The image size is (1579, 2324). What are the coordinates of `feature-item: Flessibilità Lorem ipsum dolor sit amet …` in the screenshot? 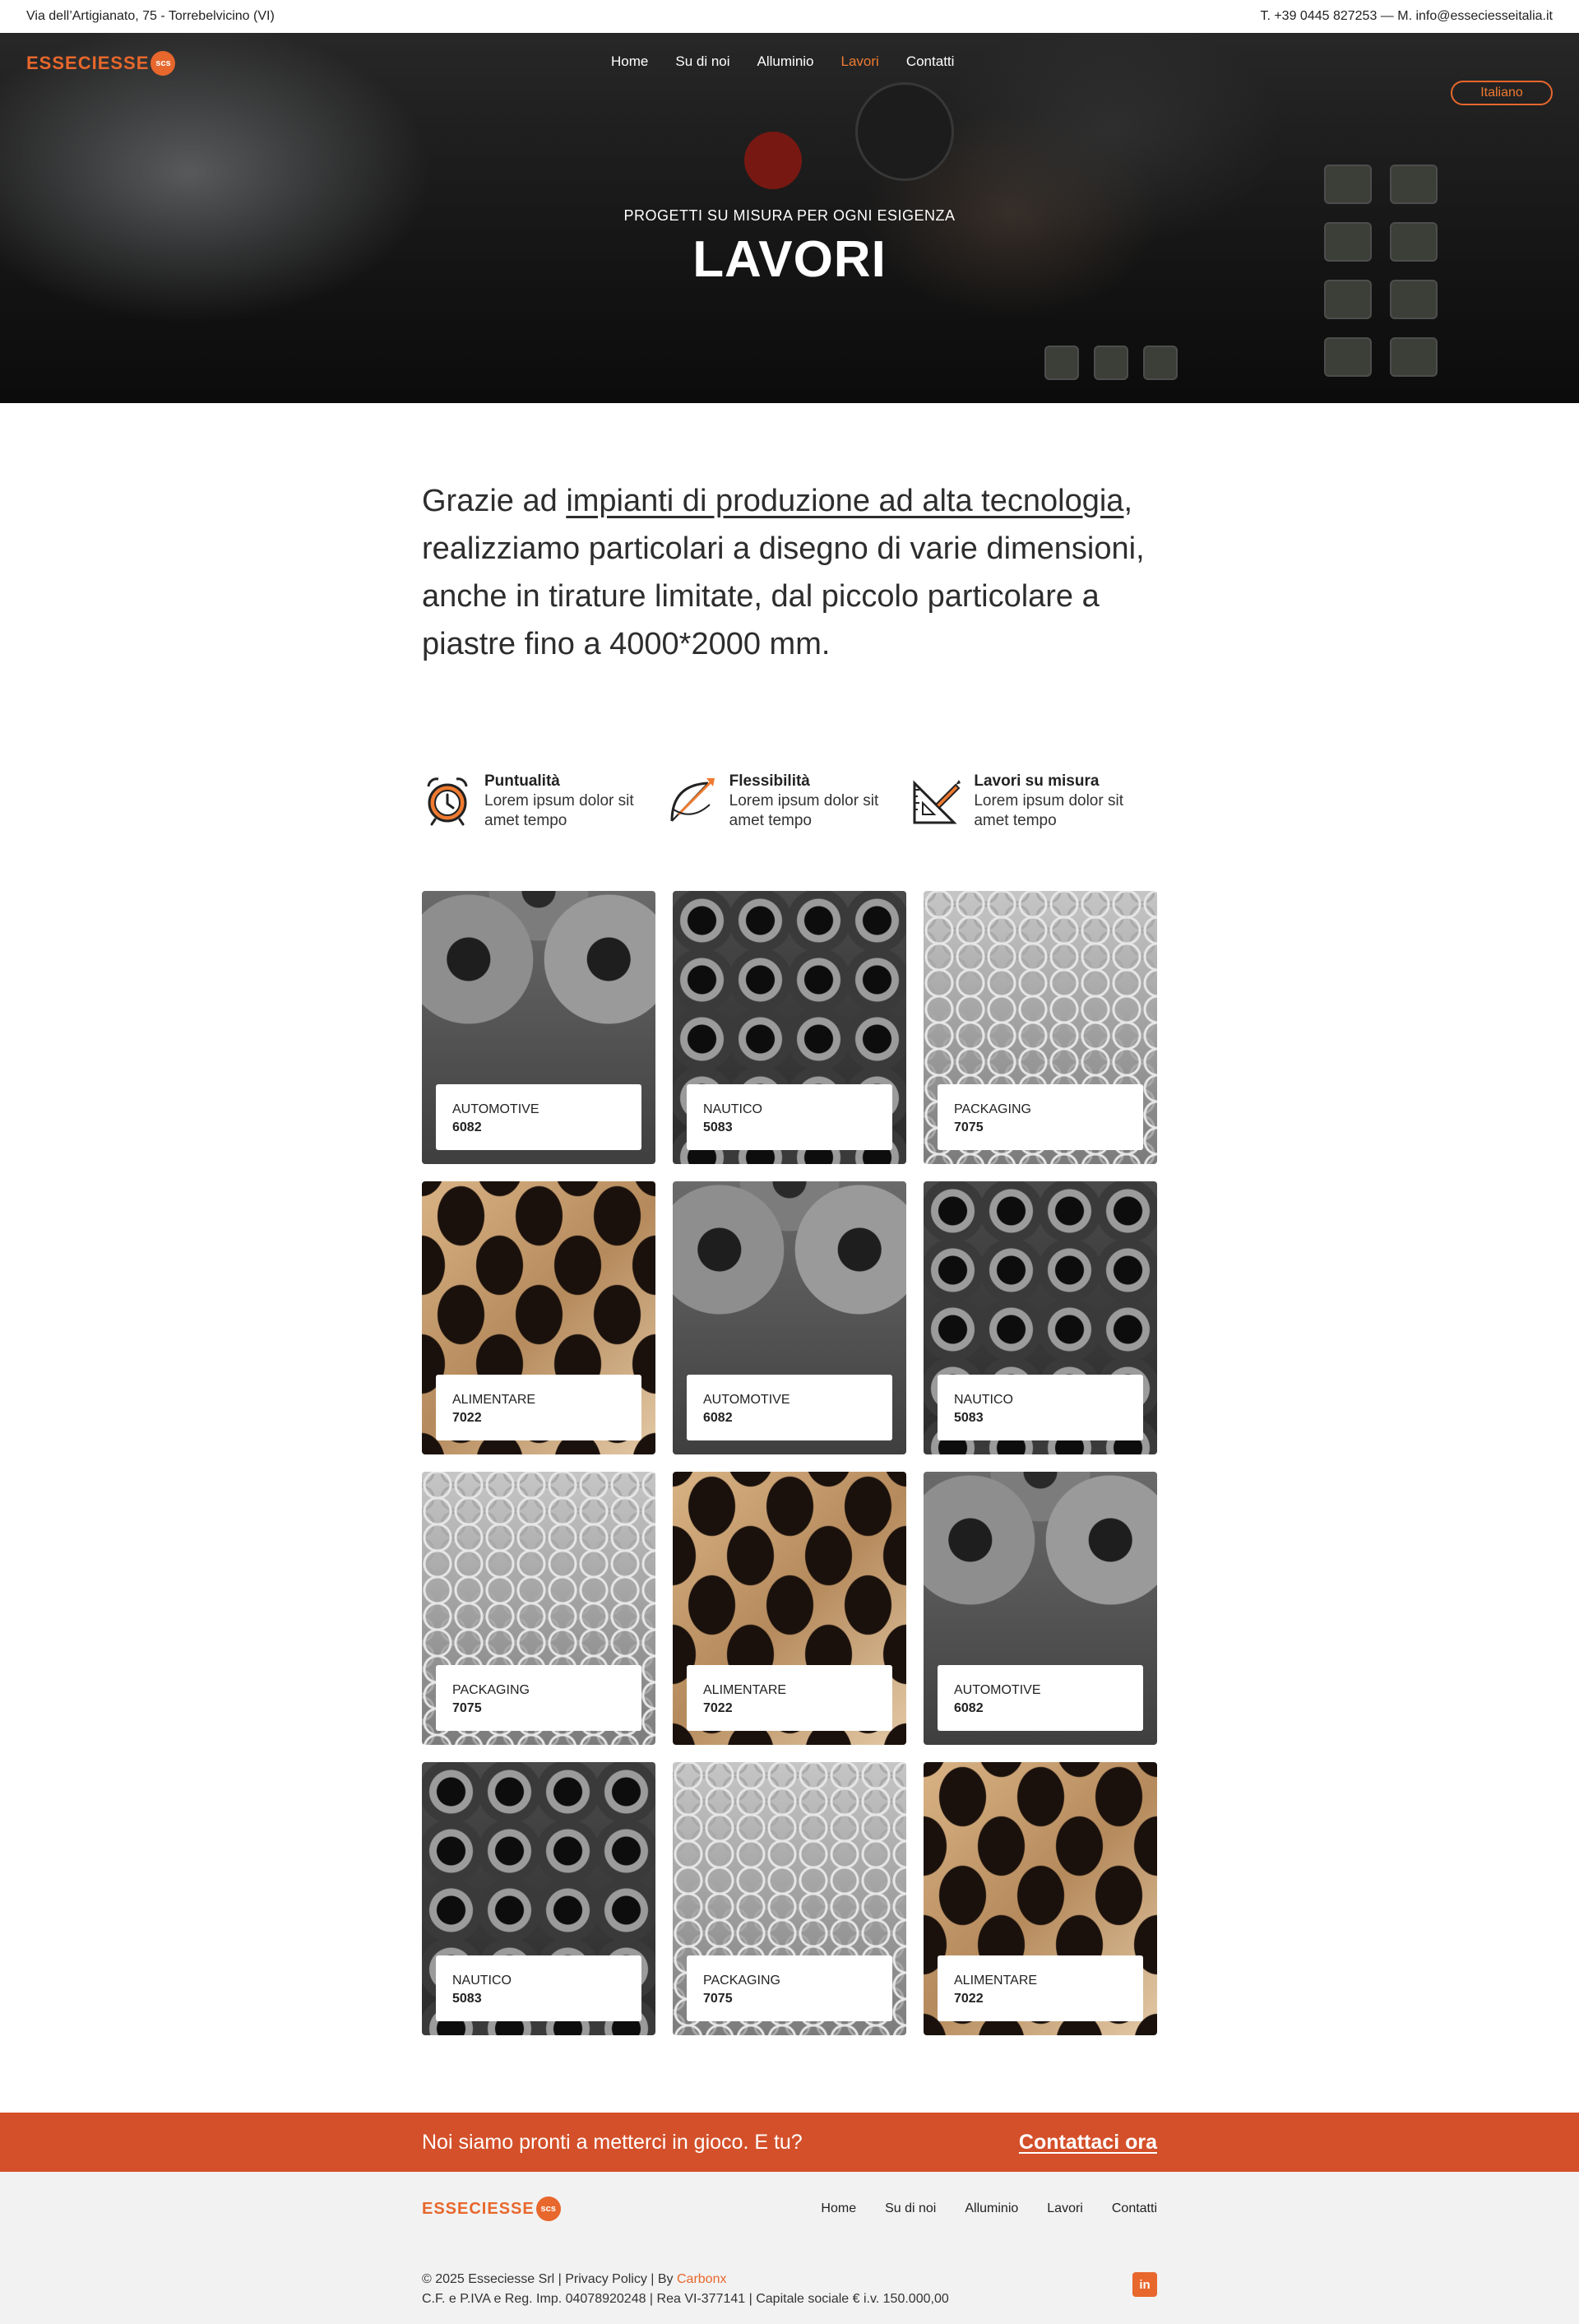 It's located at (789, 802).